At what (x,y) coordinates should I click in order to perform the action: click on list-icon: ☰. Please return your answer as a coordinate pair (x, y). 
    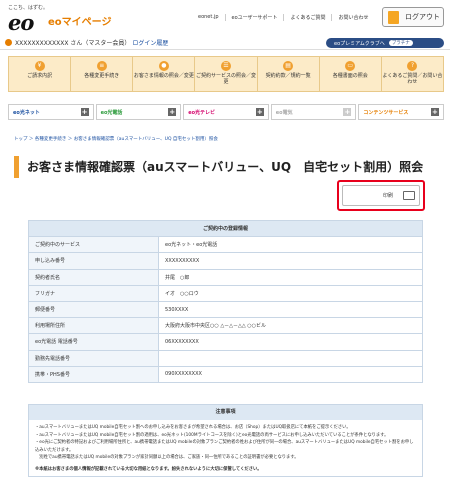
    Looking at the image, I should click on (225, 66).